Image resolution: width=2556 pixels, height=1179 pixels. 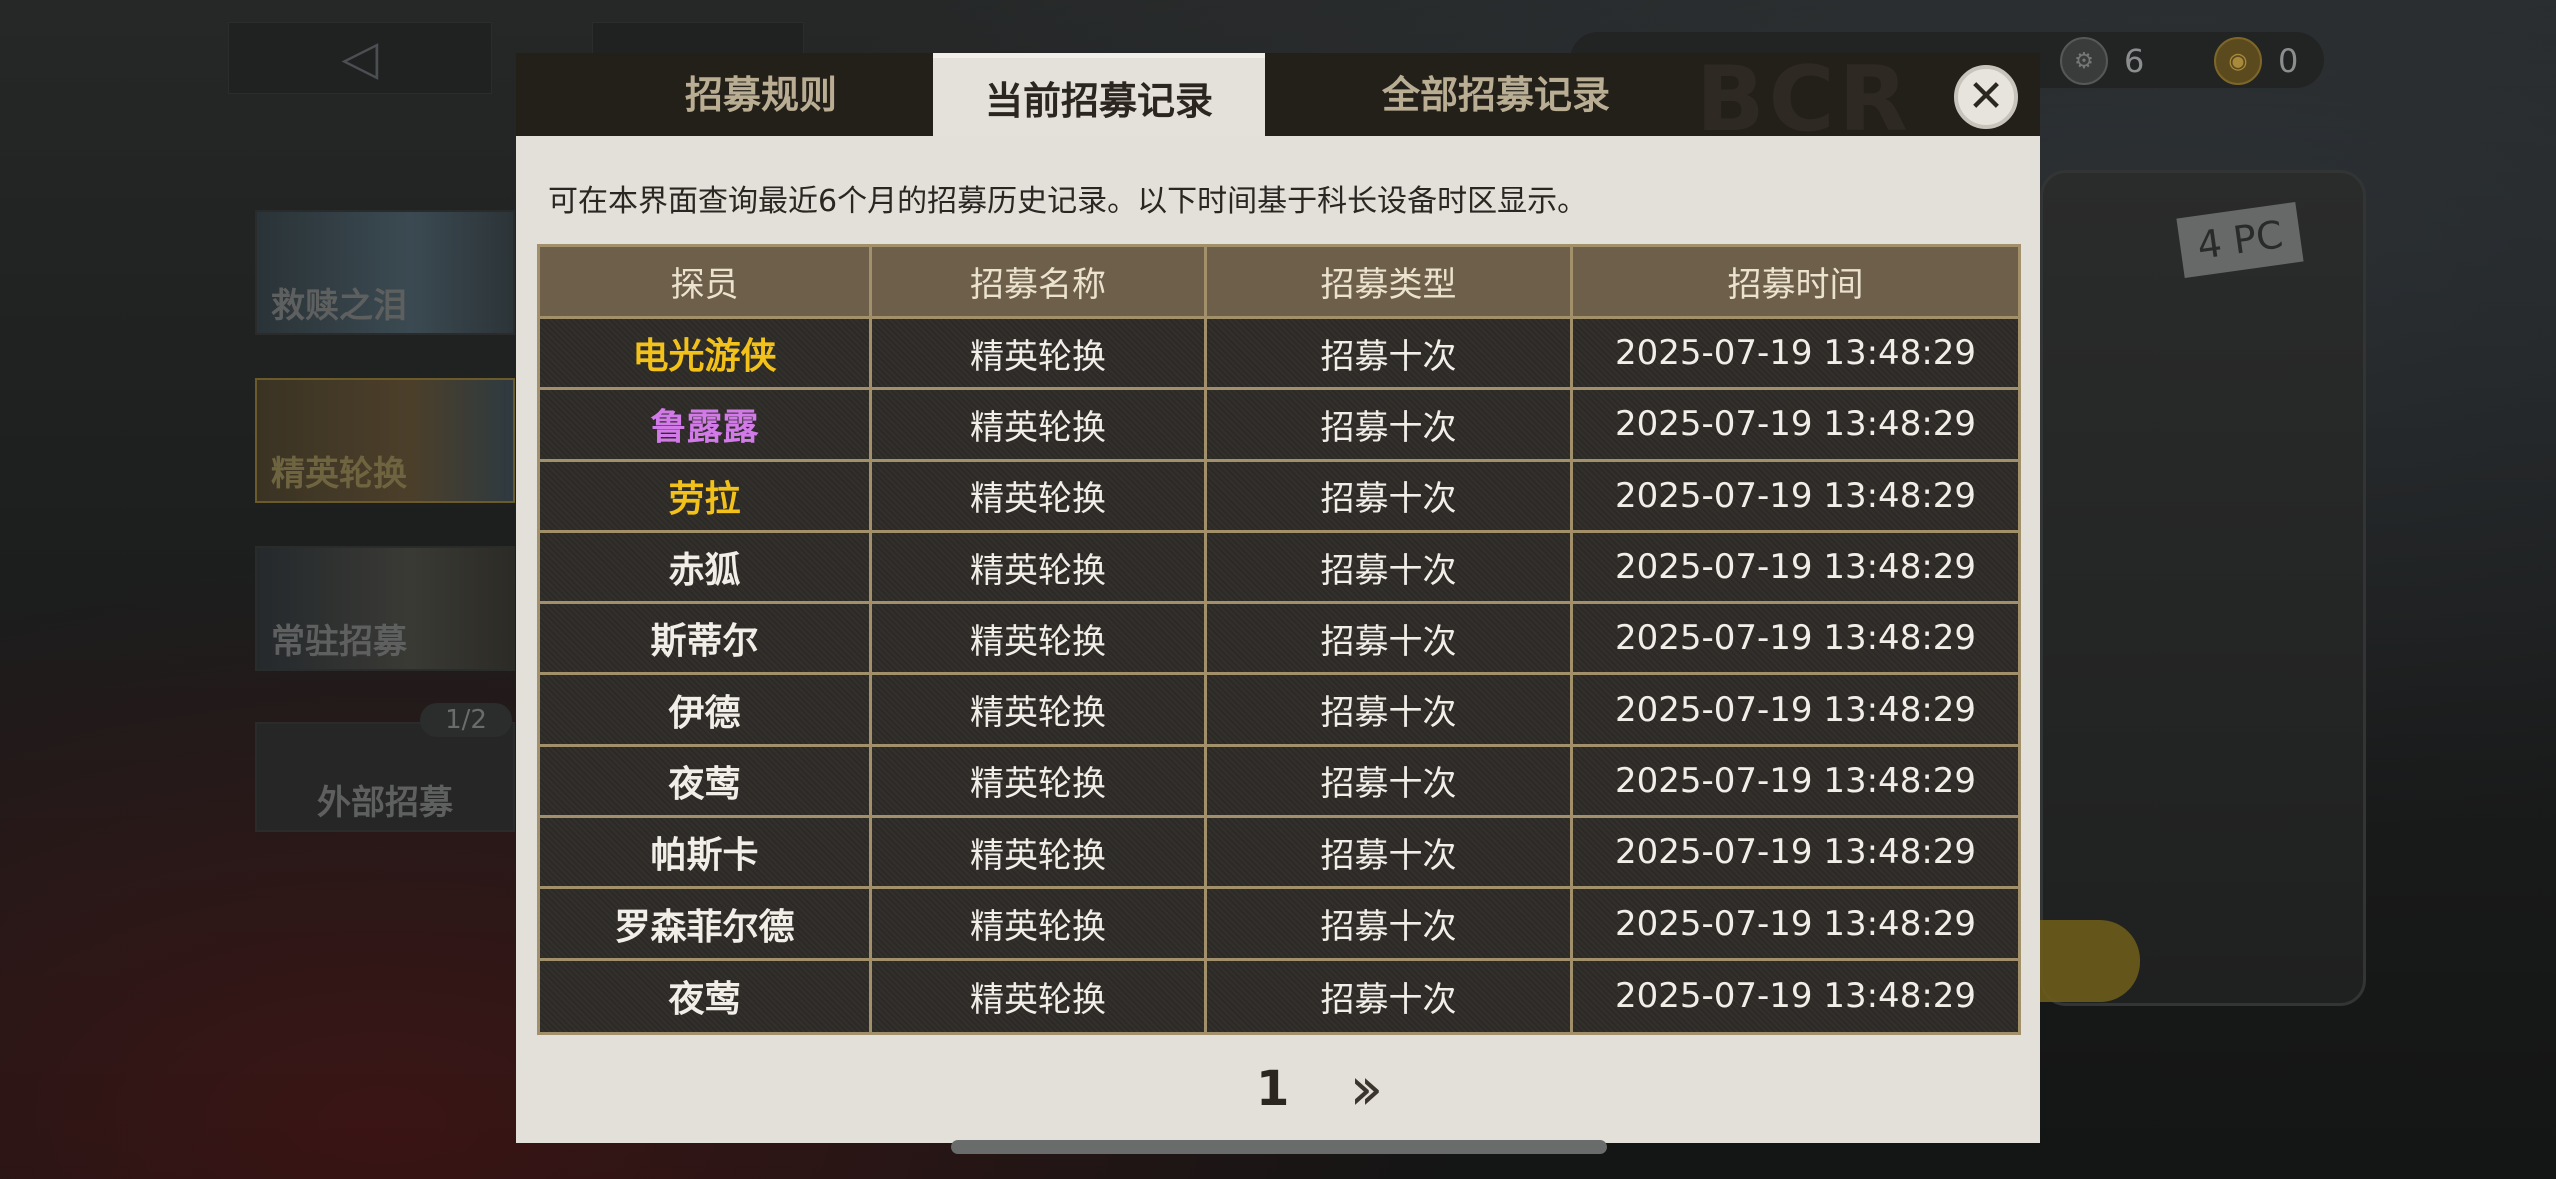 I want to click on currency-gear: ⚙ 6, so click(x=2102, y=61).